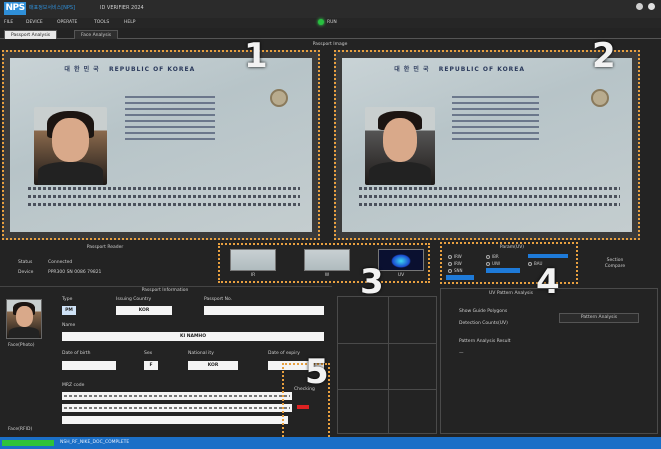  I want to click on thumbnail-ir, so click(253, 260).